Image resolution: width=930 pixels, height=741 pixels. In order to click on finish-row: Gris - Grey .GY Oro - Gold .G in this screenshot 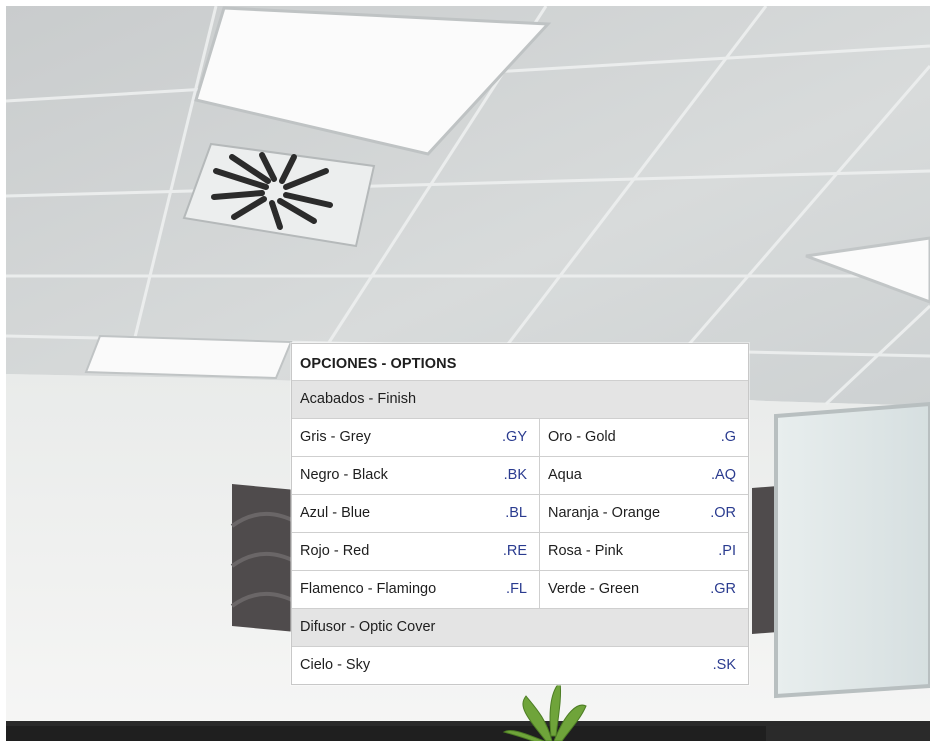, I will do `click(520, 437)`.